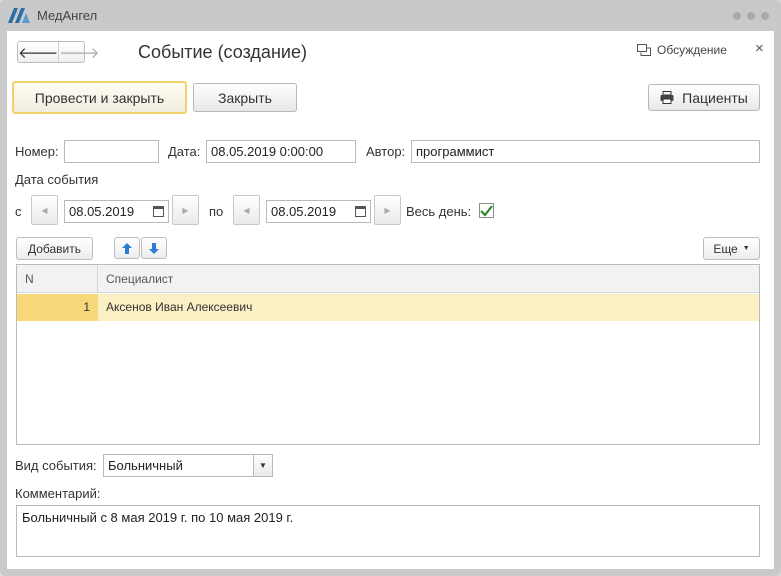 This screenshot has width=781, height=576. Describe the element at coordinates (216, 211) in the screenshot. I see `to-label: по` at that location.